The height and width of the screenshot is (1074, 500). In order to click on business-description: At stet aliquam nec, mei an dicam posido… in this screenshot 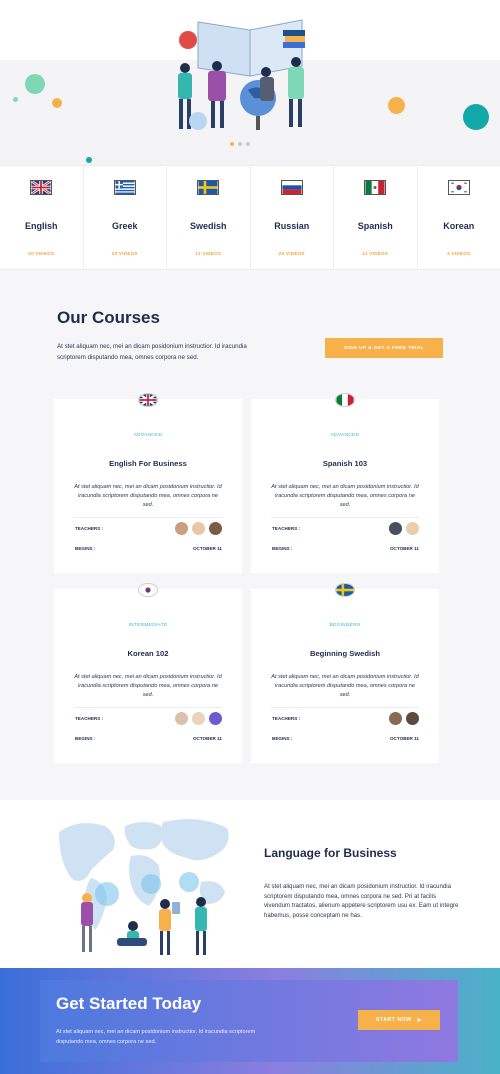, I will do `click(361, 901)`.